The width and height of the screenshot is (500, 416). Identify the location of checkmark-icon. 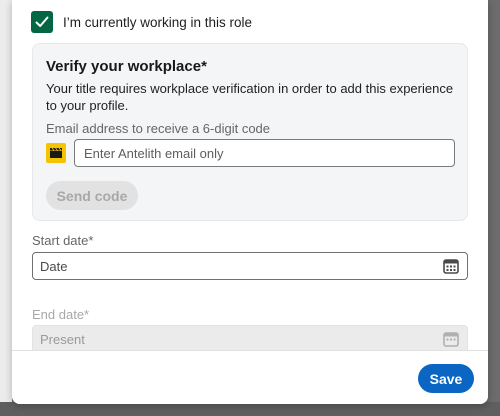
(42, 21).